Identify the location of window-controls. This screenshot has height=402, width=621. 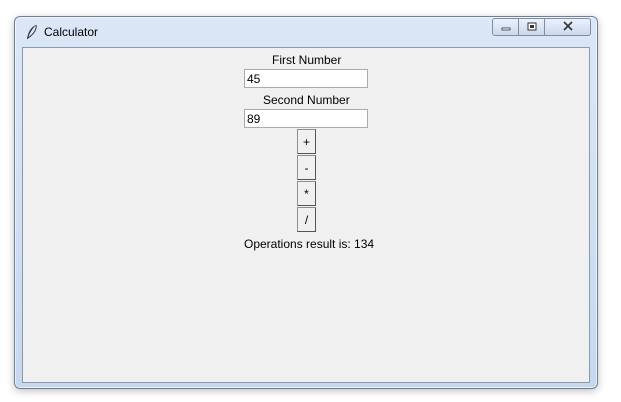
(541, 27).